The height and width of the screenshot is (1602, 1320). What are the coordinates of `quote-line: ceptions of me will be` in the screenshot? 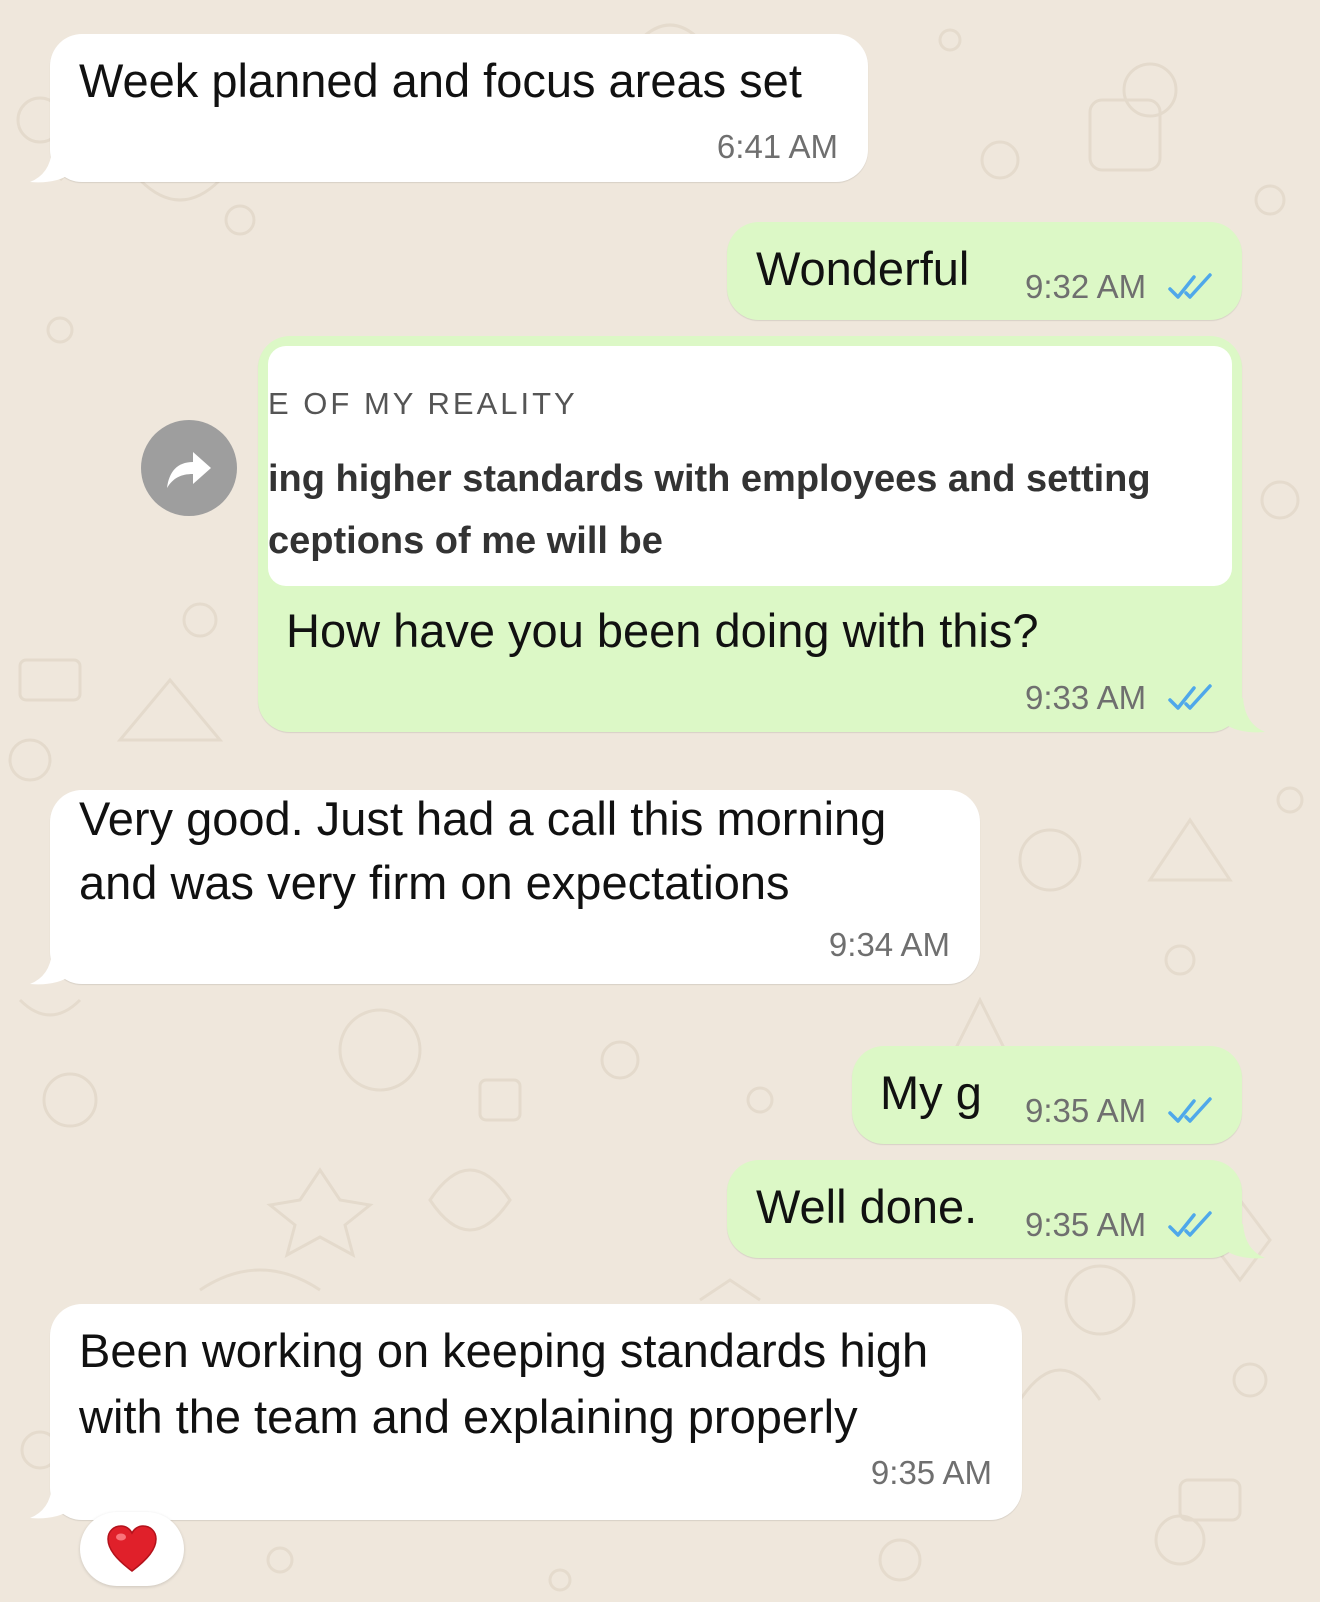 It's located at (465, 541).